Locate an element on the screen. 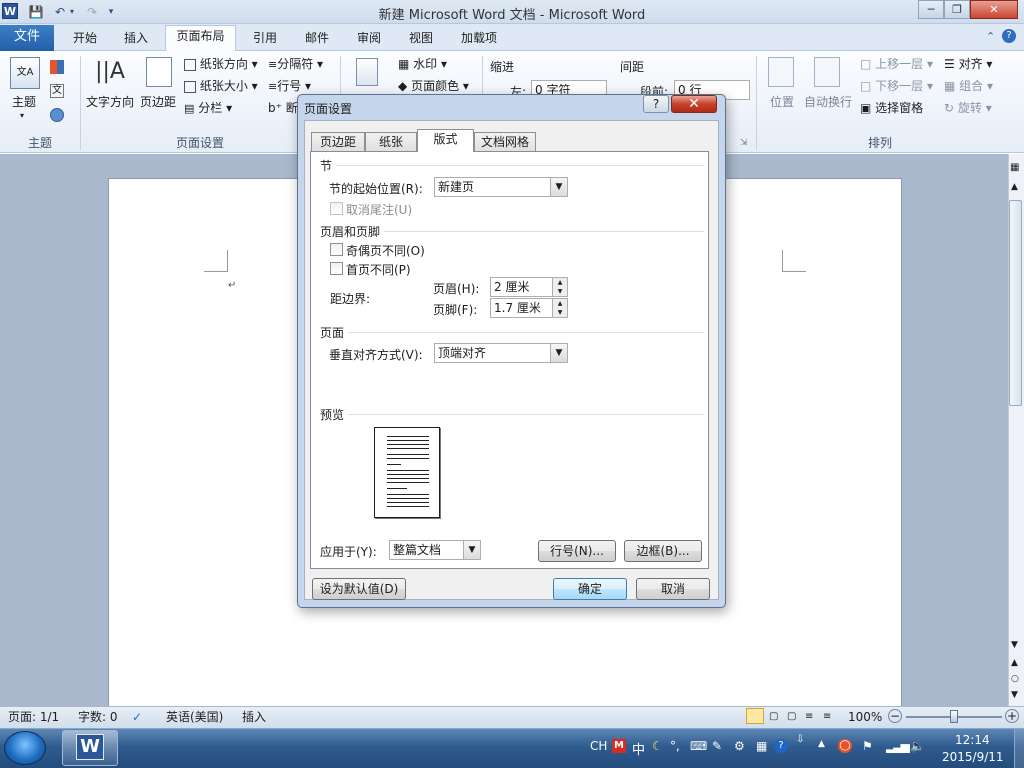 The width and height of the screenshot is (1024, 768). wrap-text-icon is located at coordinates (827, 72).